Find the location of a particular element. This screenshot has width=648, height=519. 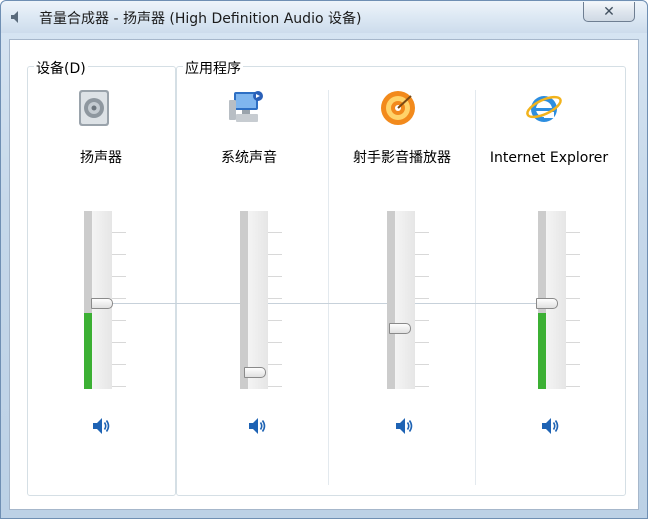

internet-explorer-icon is located at coordinates (544, 108).